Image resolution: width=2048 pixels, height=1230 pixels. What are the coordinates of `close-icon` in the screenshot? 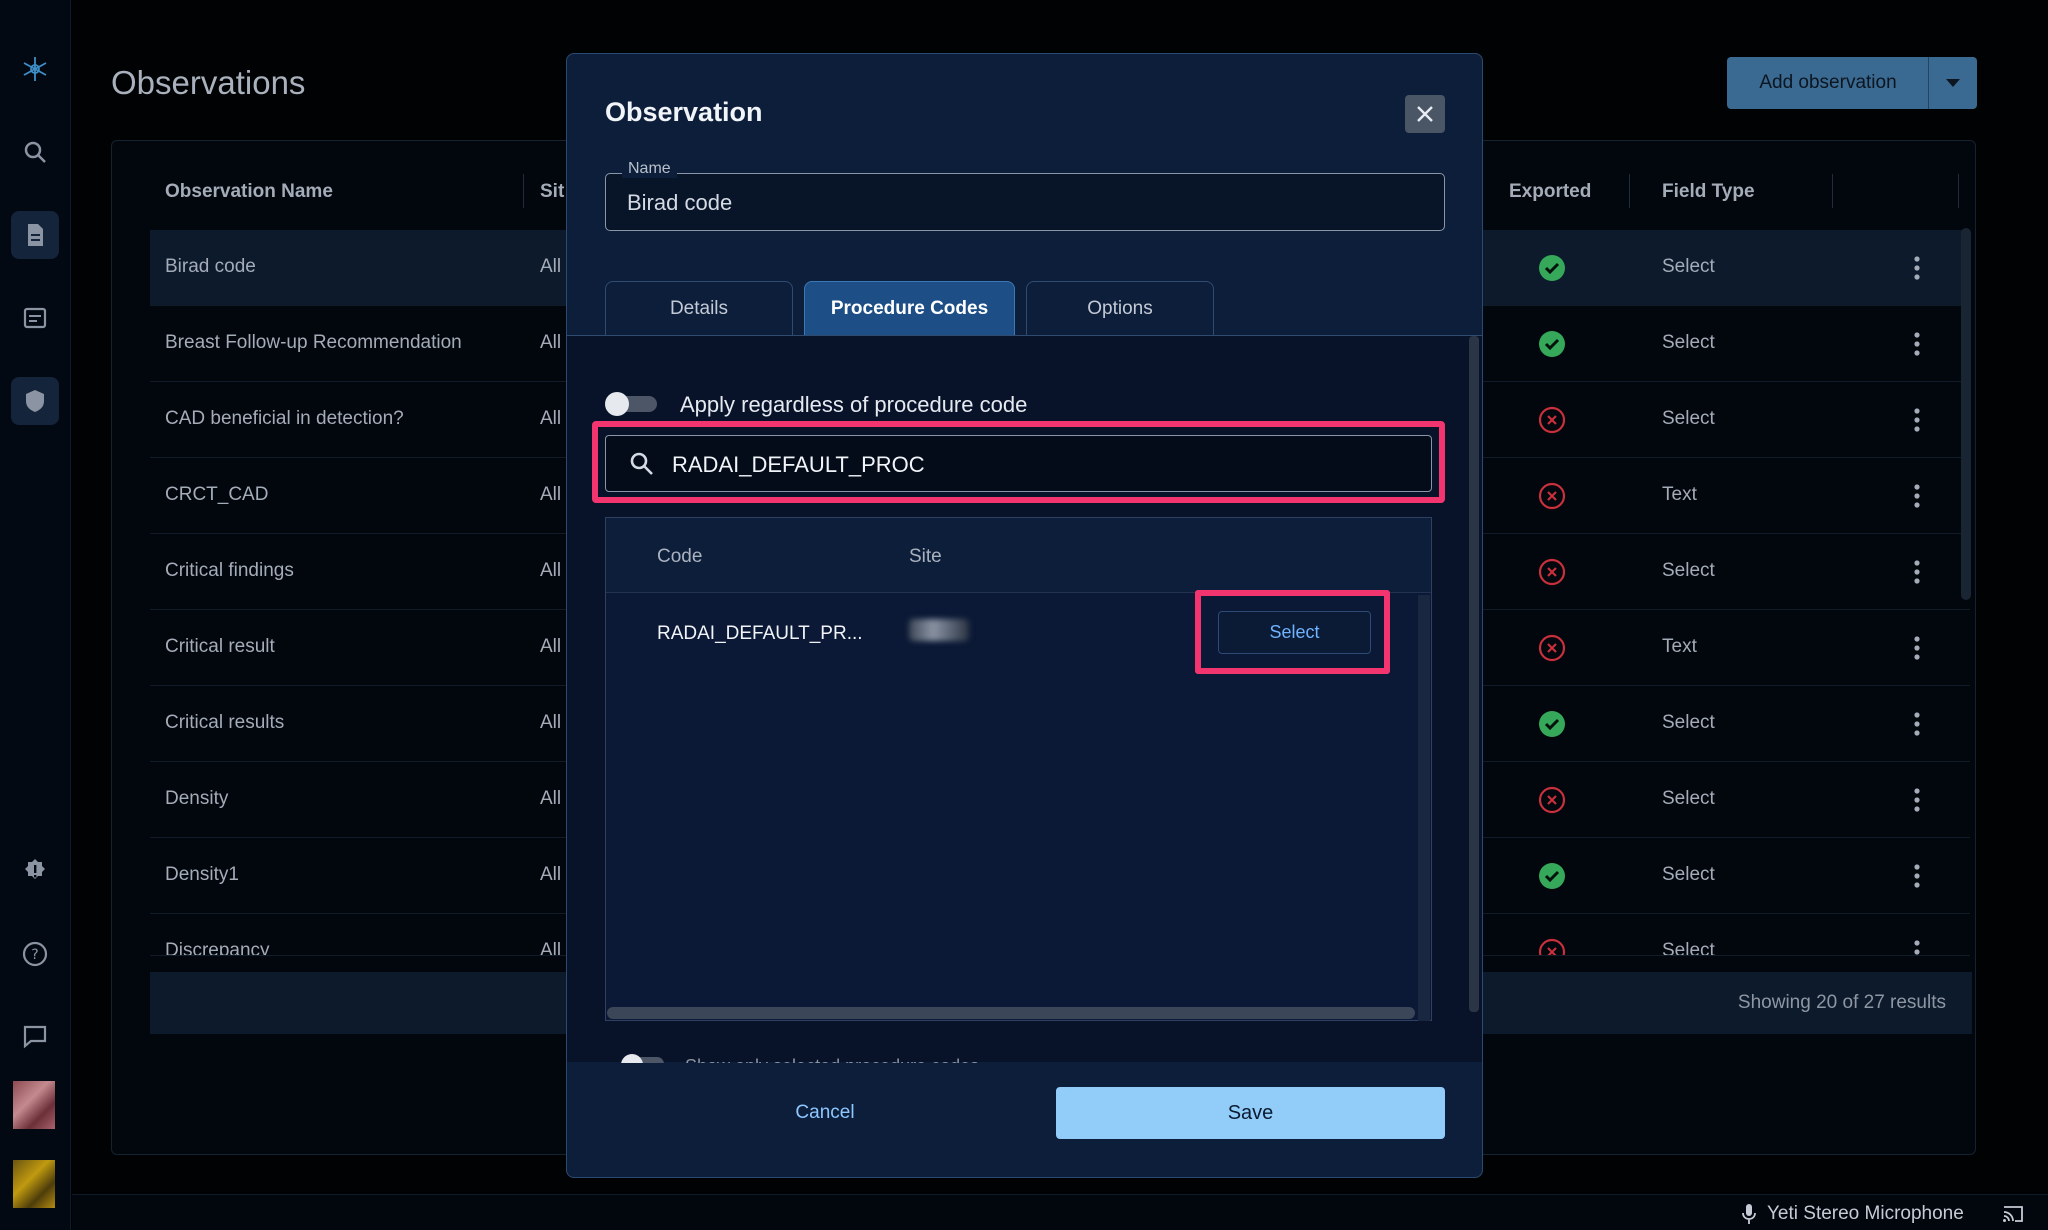 It's located at (1425, 114).